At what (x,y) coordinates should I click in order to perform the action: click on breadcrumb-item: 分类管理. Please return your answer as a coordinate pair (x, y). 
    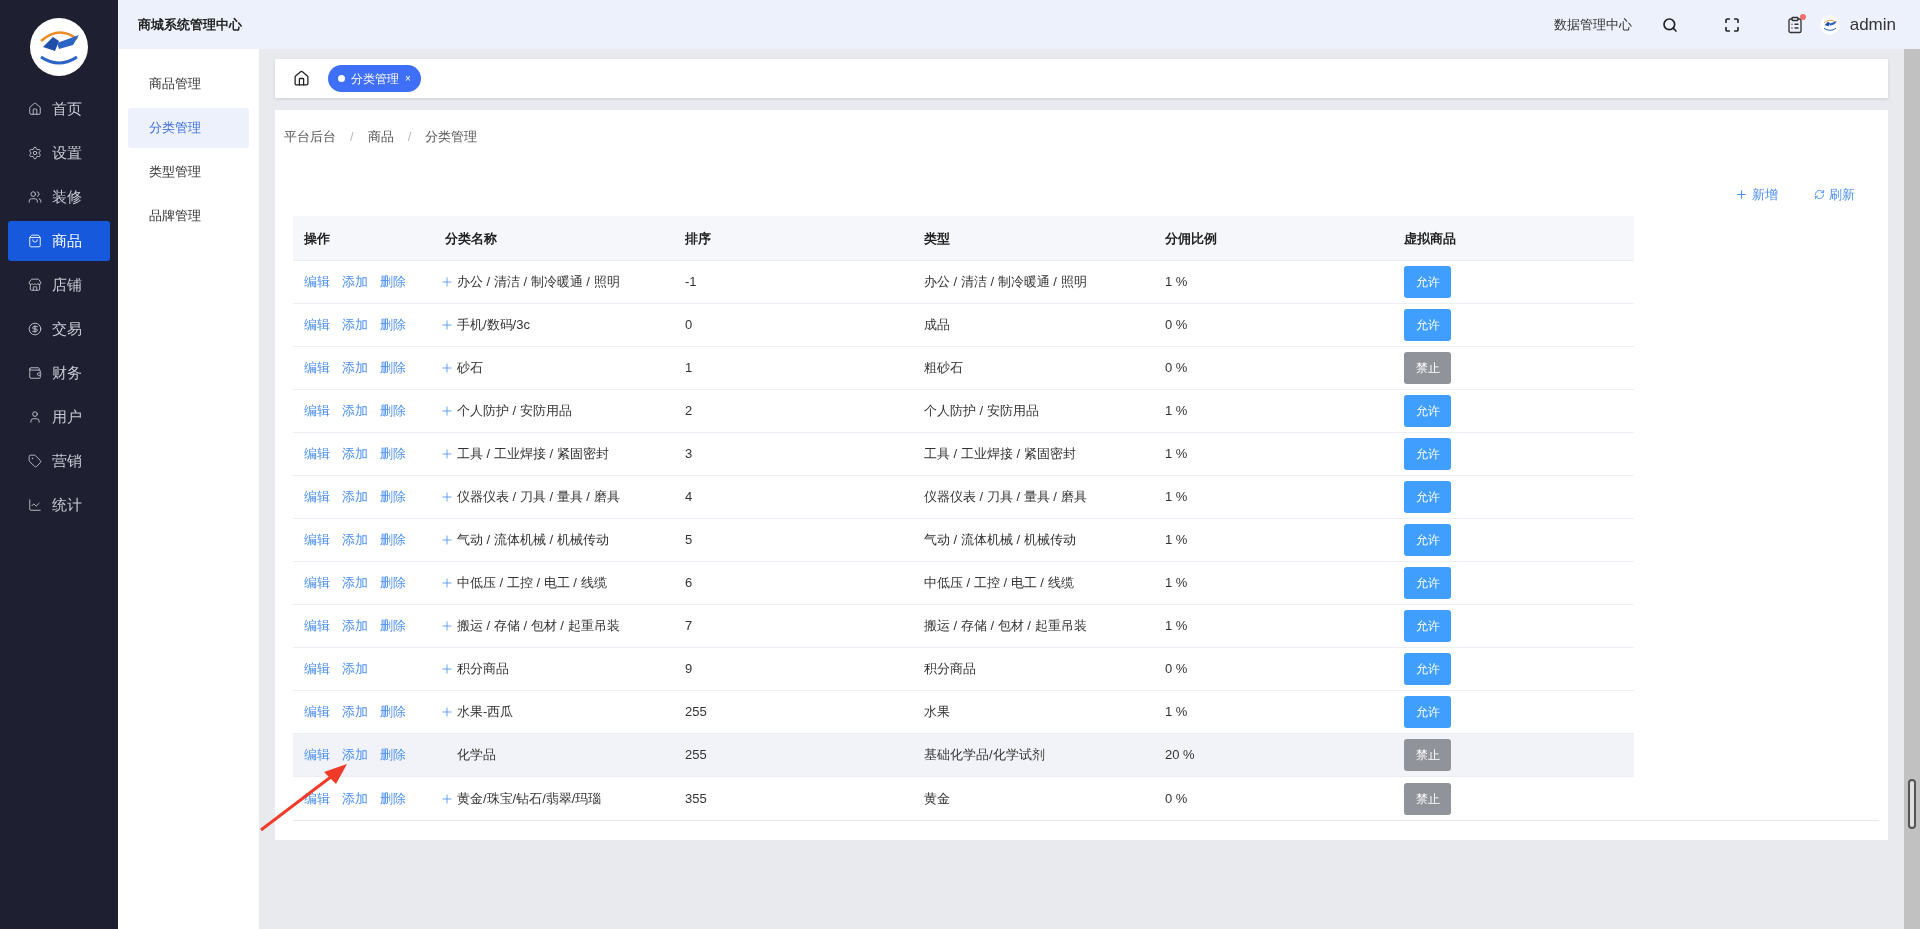
    Looking at the image, I should click on (451, 137).